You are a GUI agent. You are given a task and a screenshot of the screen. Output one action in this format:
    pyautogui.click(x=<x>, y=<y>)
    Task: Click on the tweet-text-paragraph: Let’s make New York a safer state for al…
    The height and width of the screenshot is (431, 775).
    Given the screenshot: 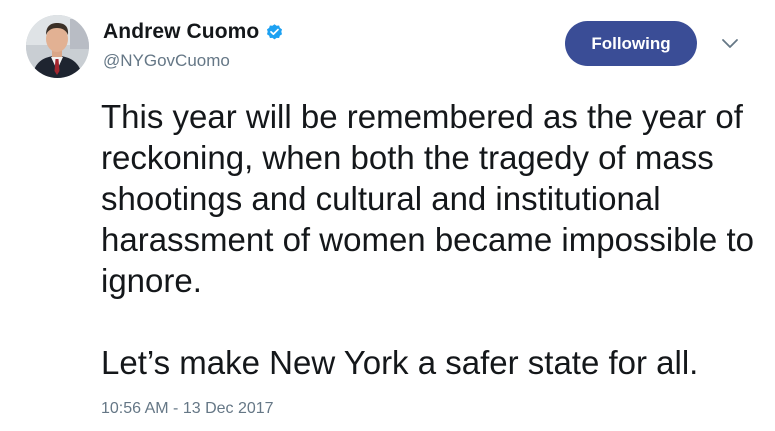 What is the action you would take?
    pyautogui.click(x=400, y=362)
    